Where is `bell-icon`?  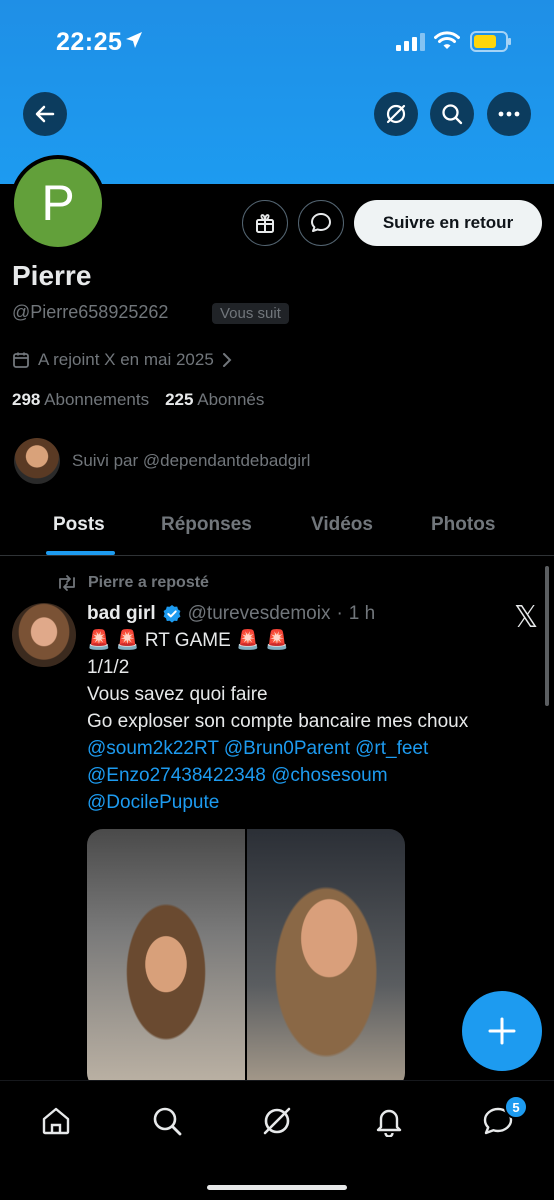 bell-icon is located at coordinates (389, 1123).